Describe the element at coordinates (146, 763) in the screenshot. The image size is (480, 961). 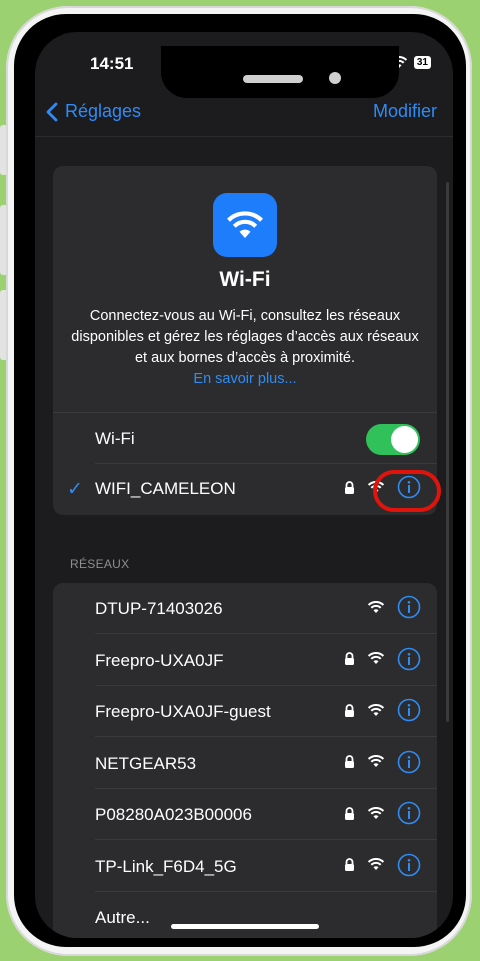
I see `network-name: NETGEAR53` at that location.